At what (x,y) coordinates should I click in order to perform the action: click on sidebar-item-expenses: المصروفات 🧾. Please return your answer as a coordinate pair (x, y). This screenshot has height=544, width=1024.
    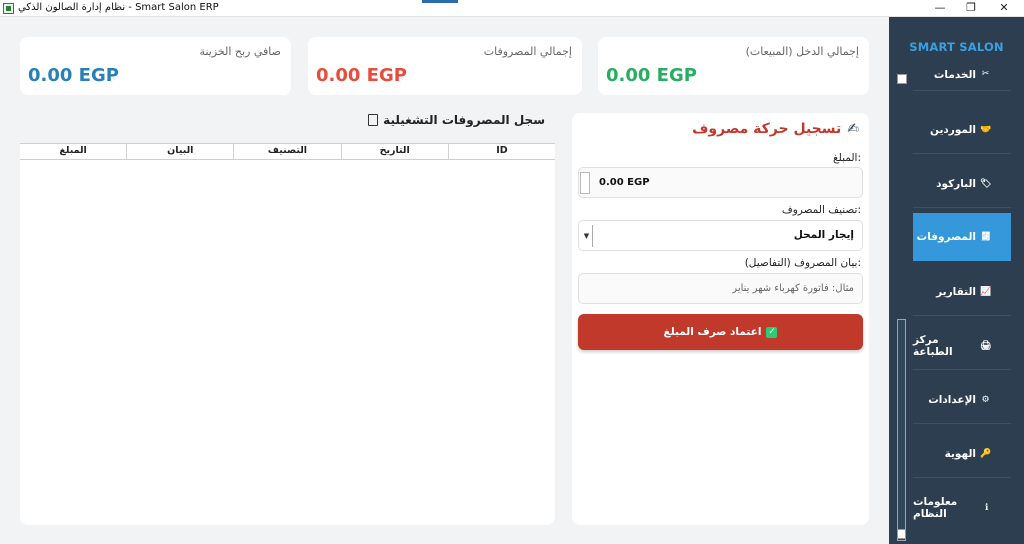
    Looking at the image, I should click on (962, 237).